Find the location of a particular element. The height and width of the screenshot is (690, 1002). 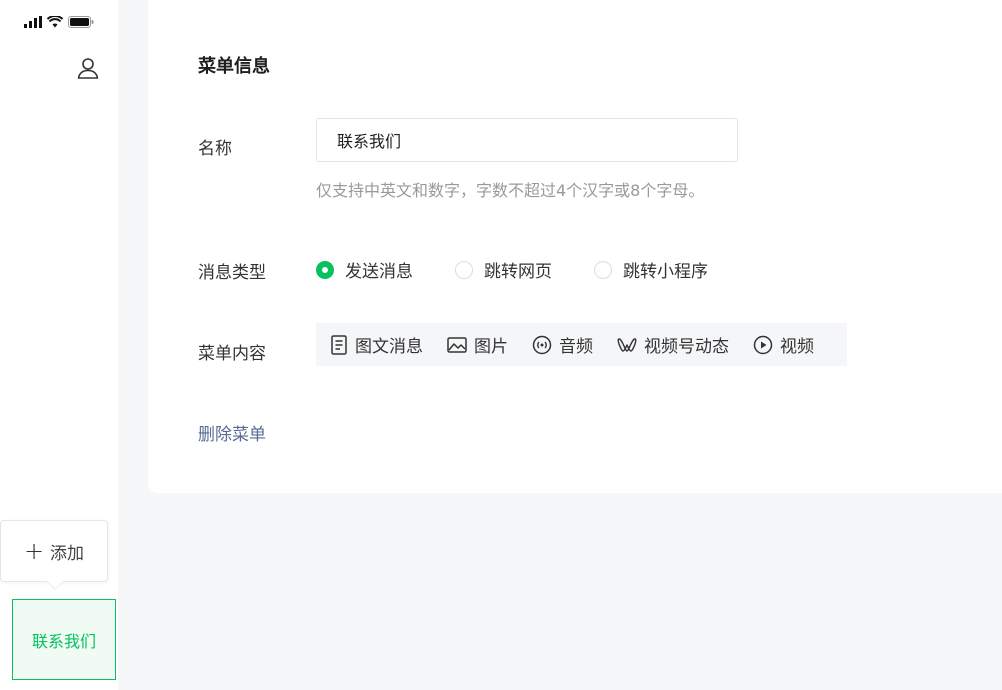

radio-jump-miniprogram: 跳转小程序 is located at coordinates (651, 269).